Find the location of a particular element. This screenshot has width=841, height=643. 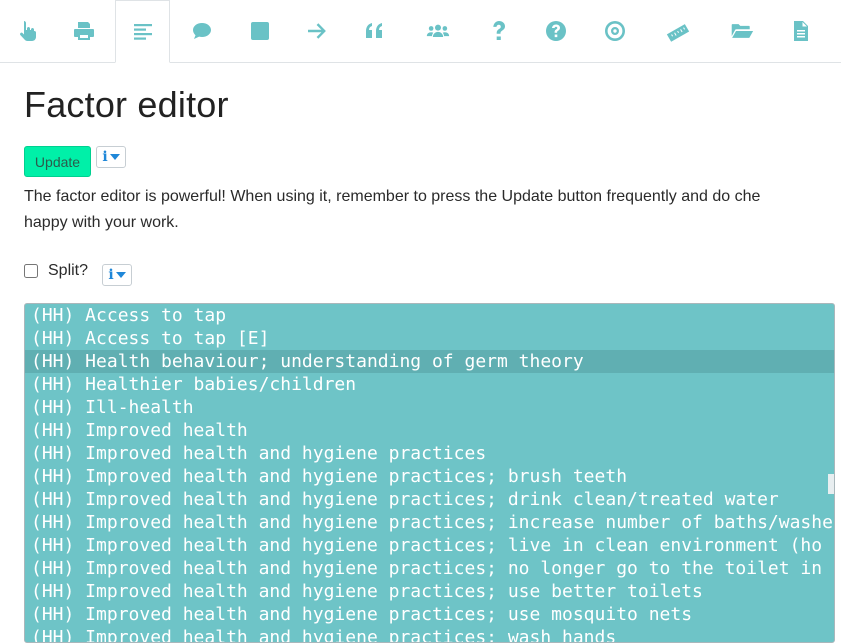

question-circle-icon is located at coordinates (556, 31).